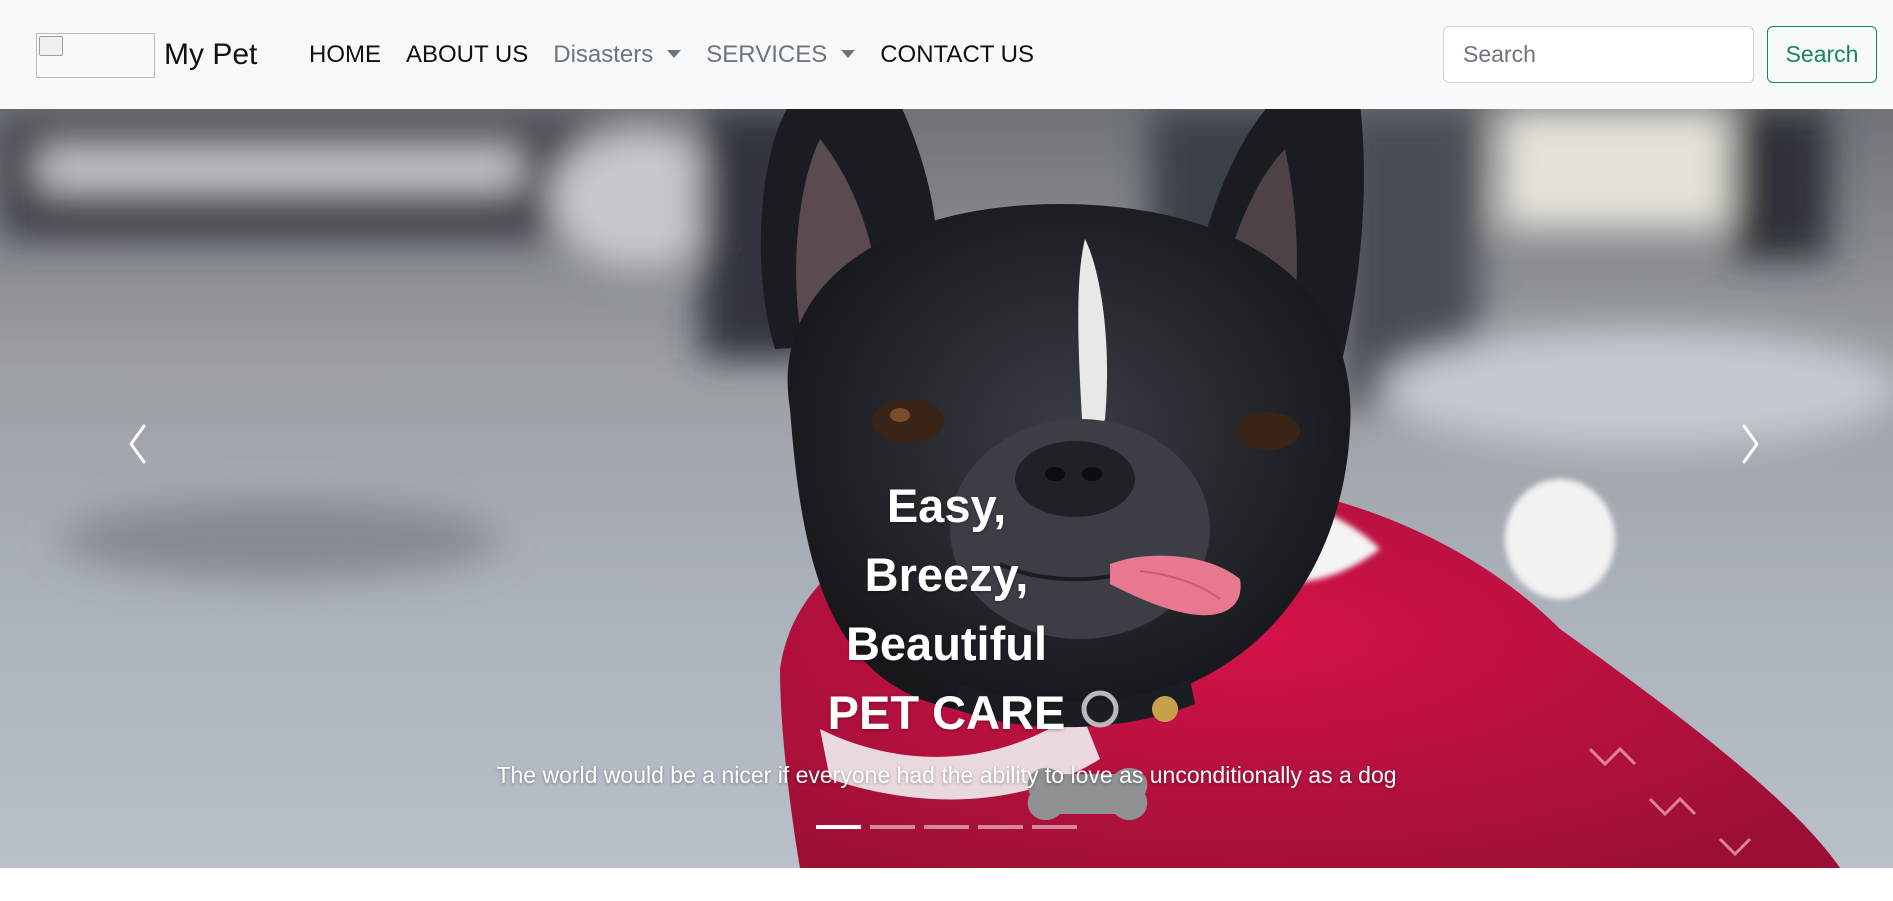 The height and width of the screenshot is (901, 1893). I want to click on nav-dropdown-disasters-label: Disasters, so click(603, 54).